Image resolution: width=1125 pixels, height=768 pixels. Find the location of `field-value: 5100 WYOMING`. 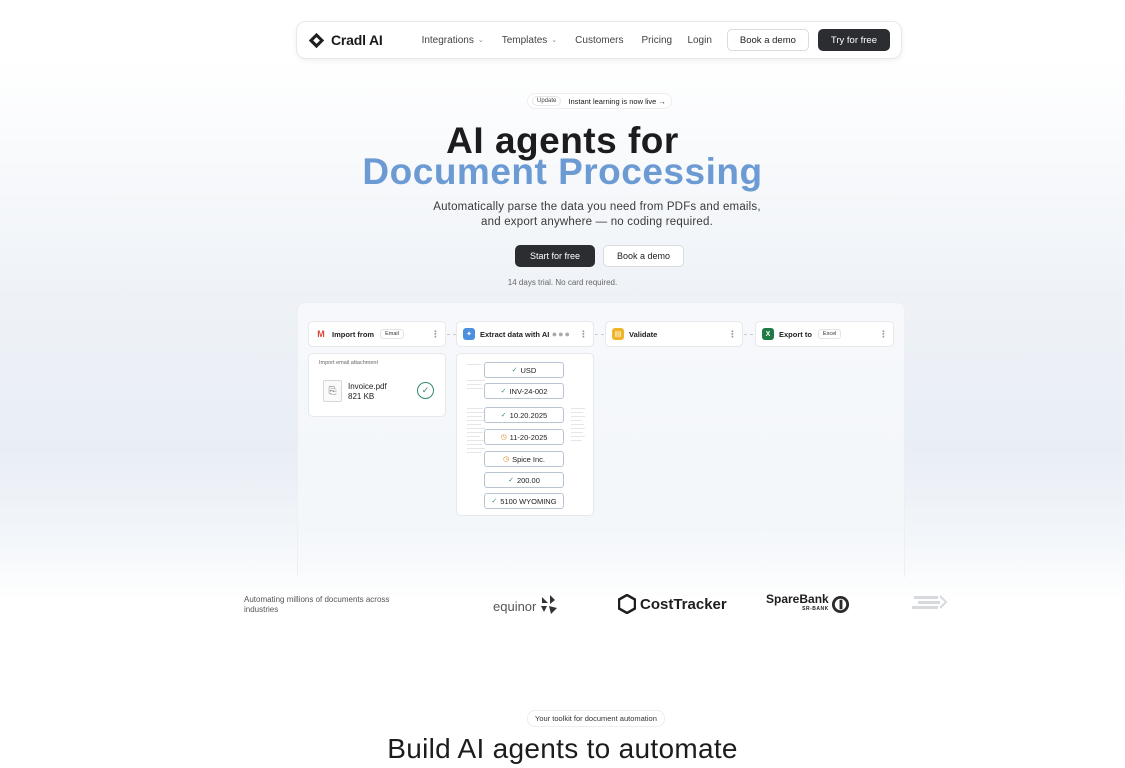

field-value: 5100 WYOMING is located at coordinates (528, 501).